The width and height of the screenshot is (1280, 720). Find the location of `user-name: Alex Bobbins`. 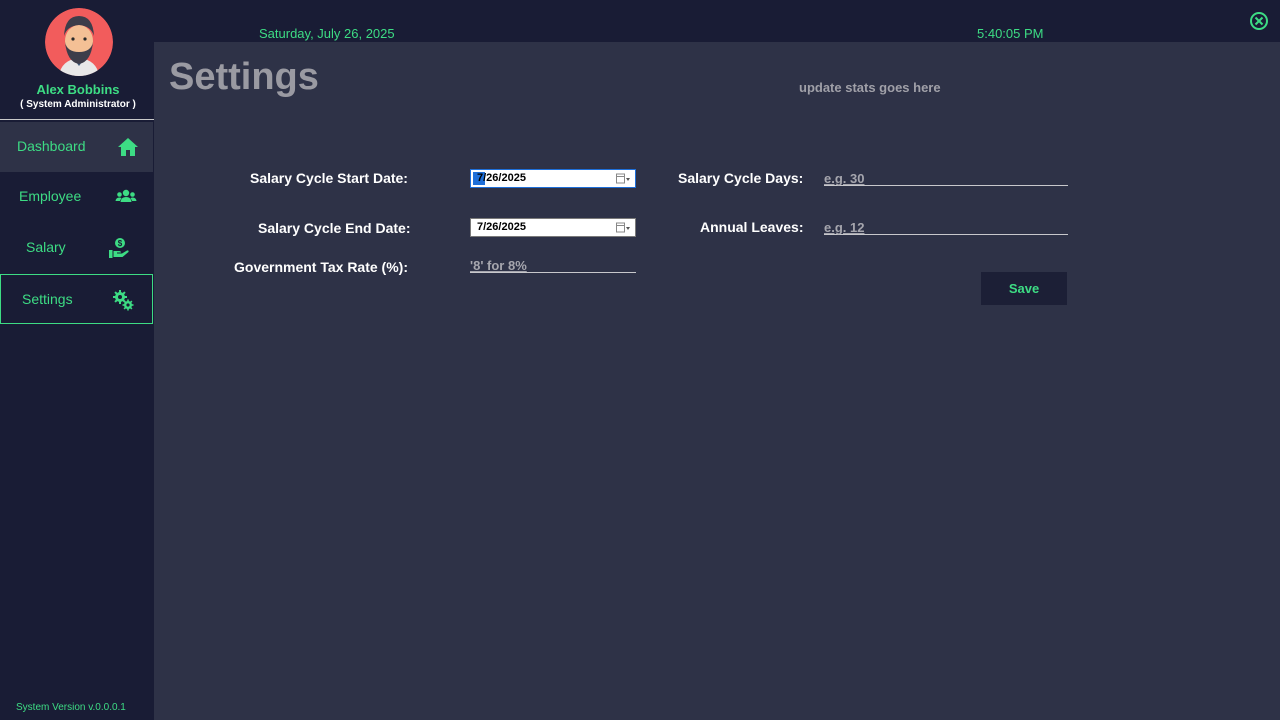

user-name: Alex Bobbins is located at coordinates (78, 89).